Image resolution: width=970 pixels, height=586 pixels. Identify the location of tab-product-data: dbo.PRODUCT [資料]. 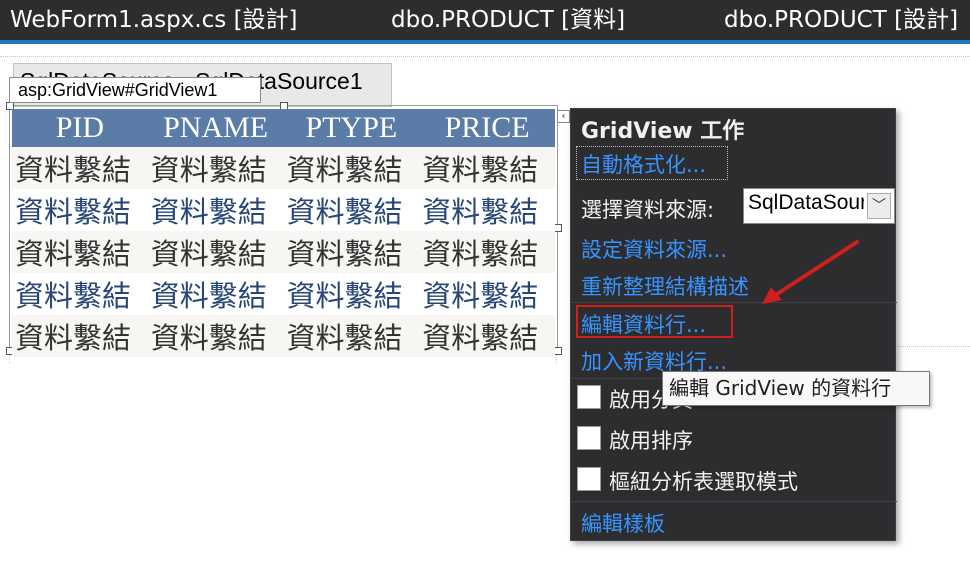
(508, 20).